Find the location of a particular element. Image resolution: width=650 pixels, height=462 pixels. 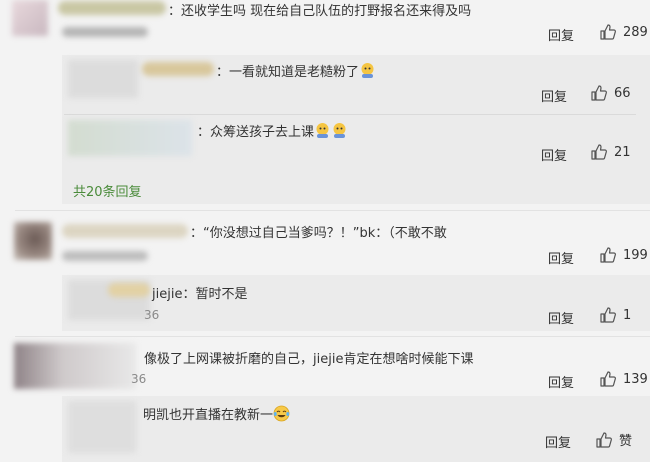

like-button: 21 is located at coordinates (610, 152).